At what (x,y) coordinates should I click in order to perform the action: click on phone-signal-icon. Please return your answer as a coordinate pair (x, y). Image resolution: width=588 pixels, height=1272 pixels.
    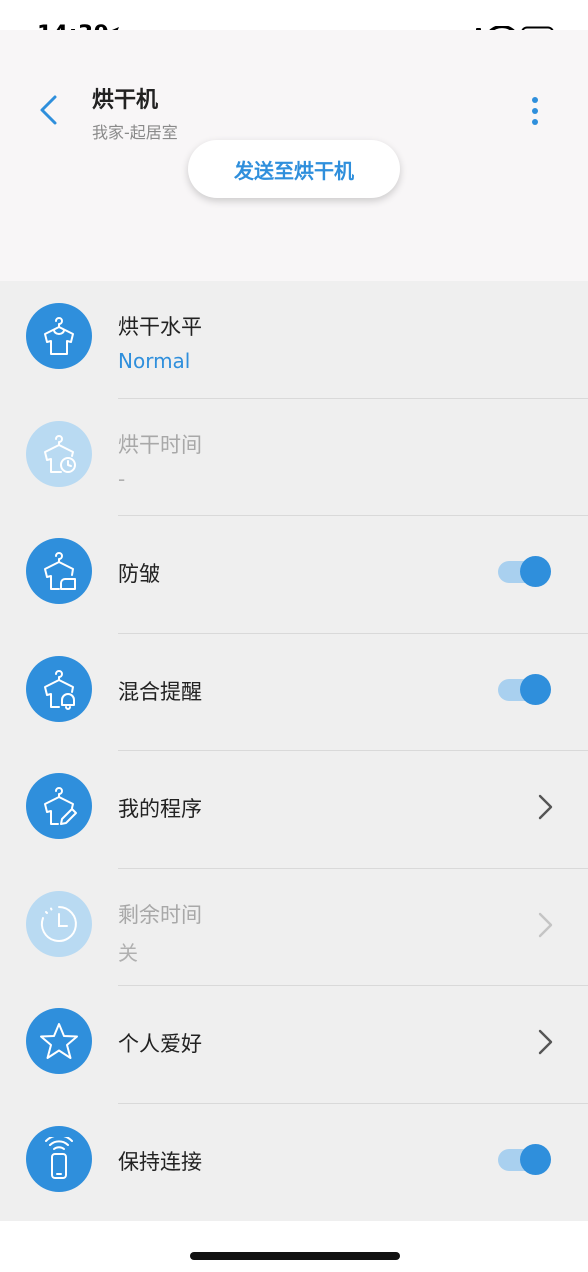
    Looking at the image, I should click on (59, 1158).